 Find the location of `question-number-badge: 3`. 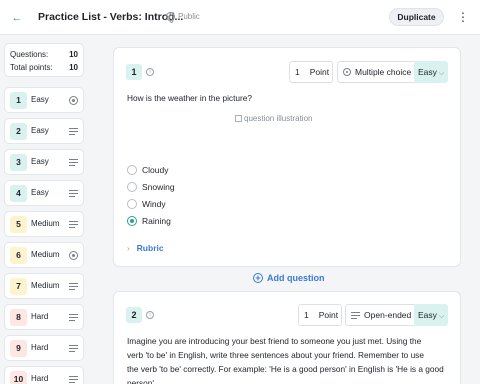

question-number-badge: 3 is located at coordinates (18, 162).